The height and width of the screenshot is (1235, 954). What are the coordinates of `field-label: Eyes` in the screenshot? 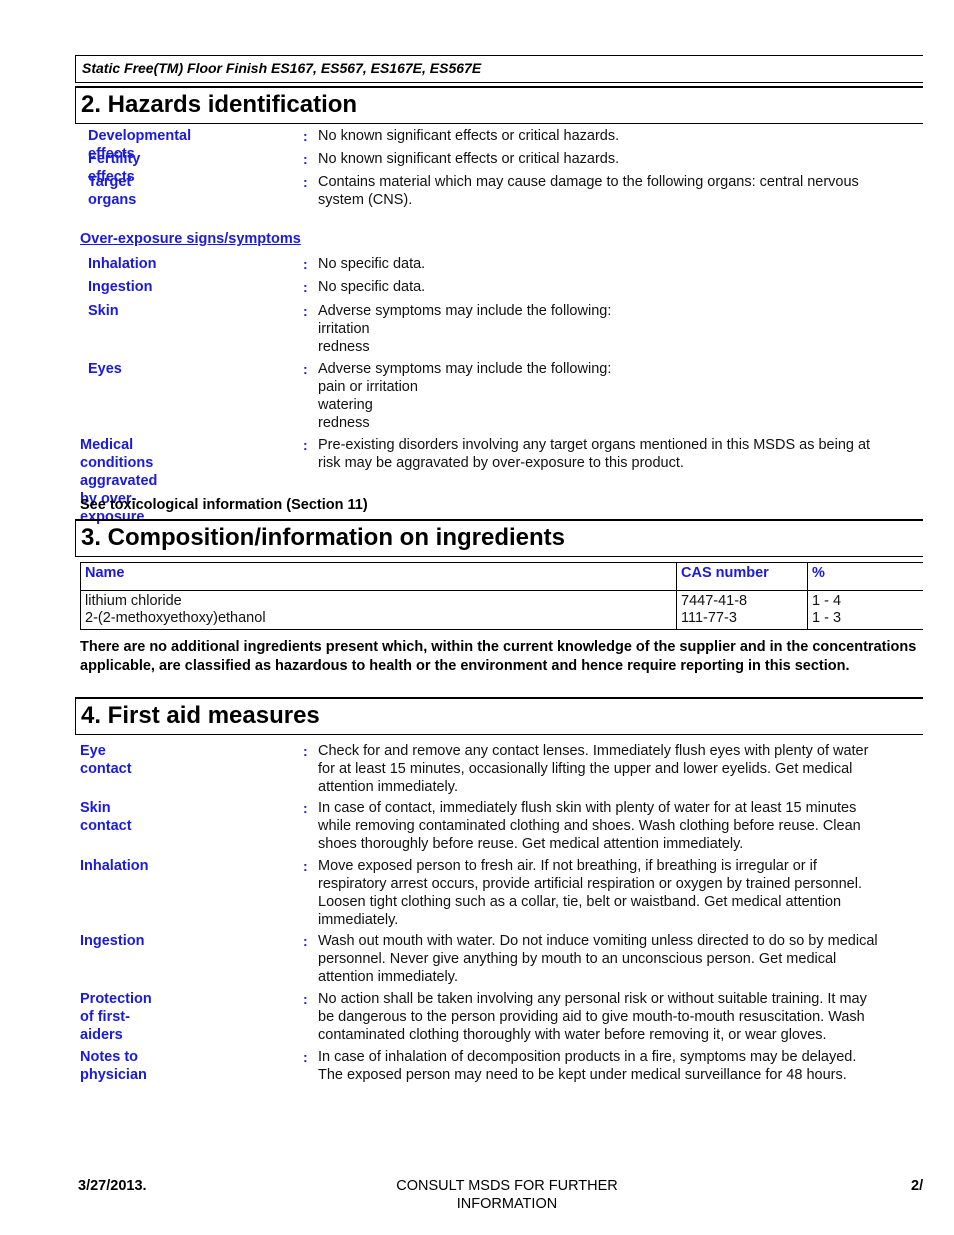 It's located at (105, 369).